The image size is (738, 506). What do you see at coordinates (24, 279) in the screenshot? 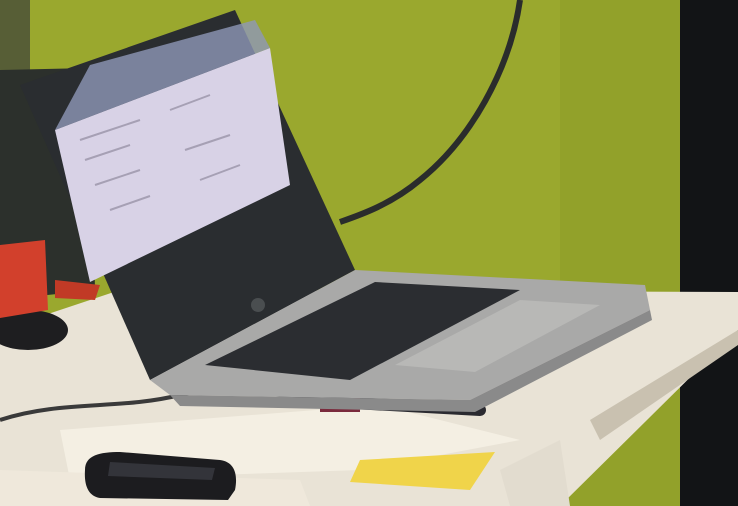
I see `red-object` at bounding box center [24, 279].